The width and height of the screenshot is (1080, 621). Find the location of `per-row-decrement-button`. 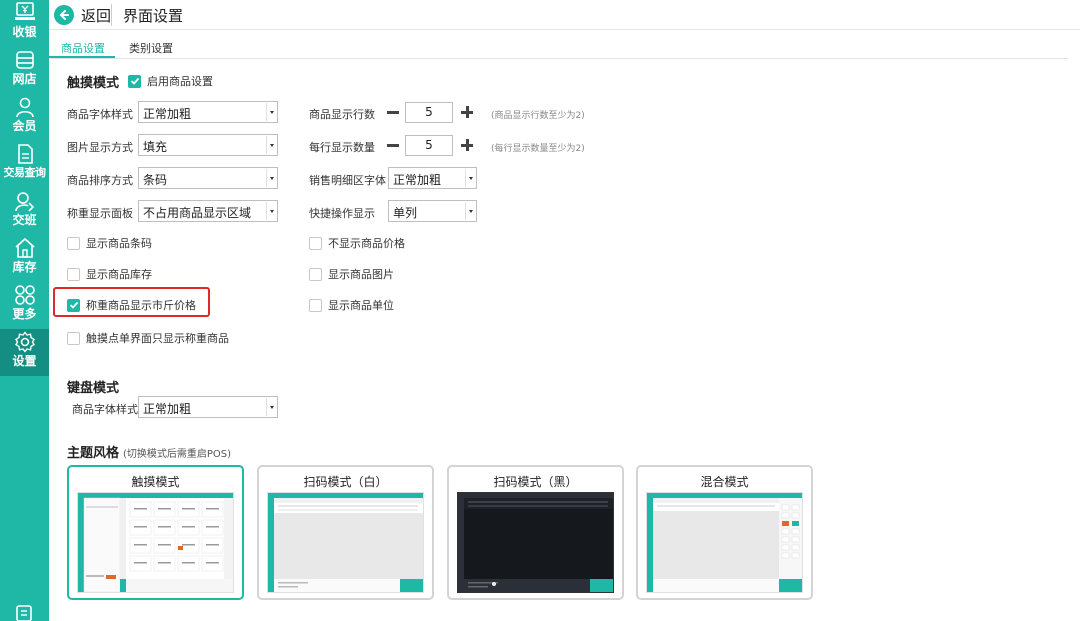

per-row-decrement-button is located at coordinates (393, 145).